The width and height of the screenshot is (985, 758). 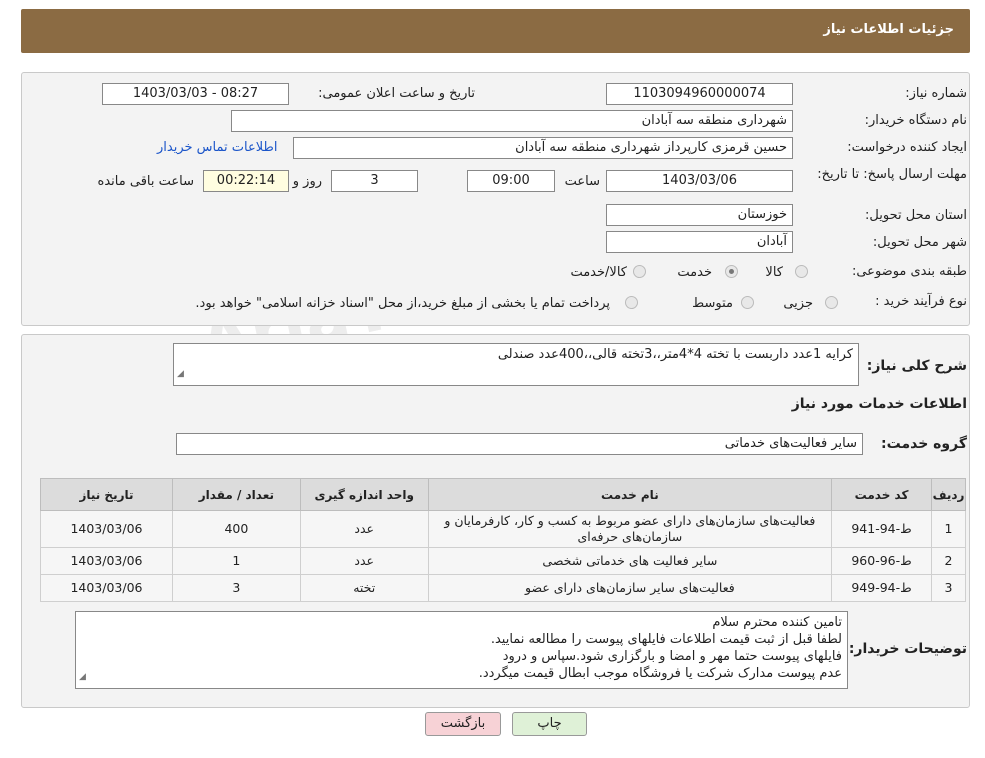 What do you see at coordinates (699, 242) in the screenshot?
I see `city-field: آبادان` at bounding box center [699, 242].